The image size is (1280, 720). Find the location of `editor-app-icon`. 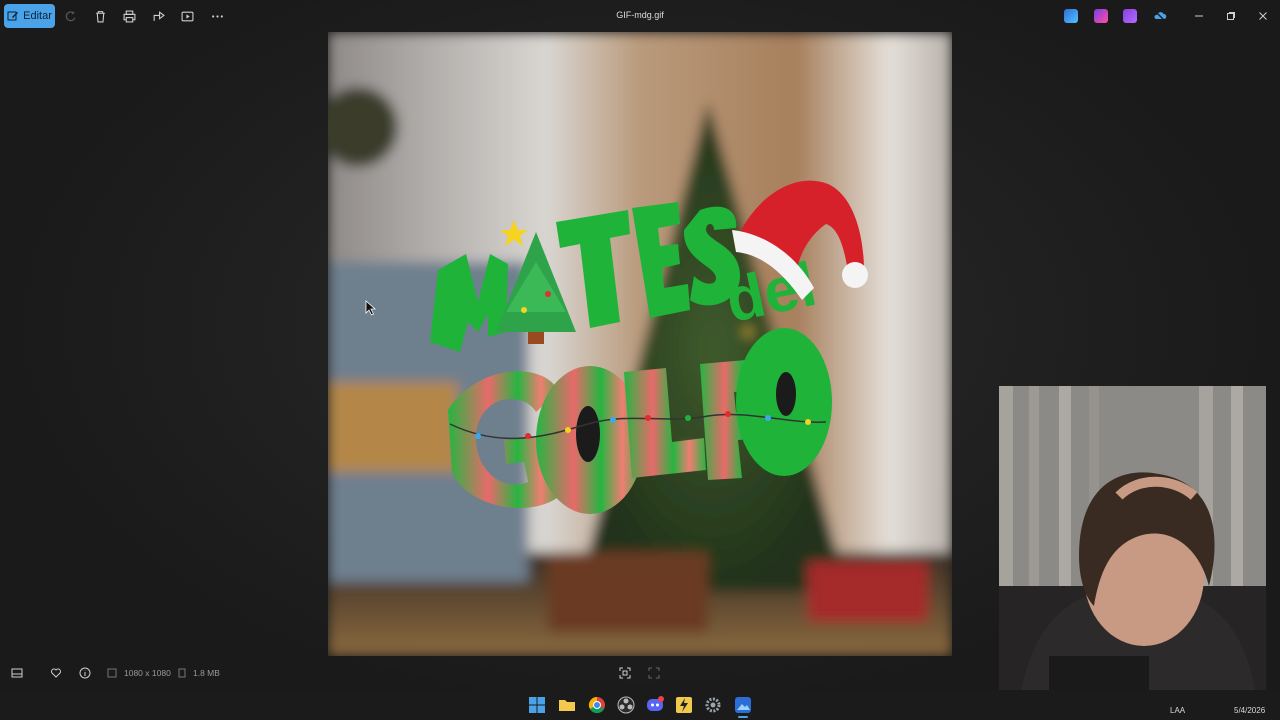

editor-app-icon is located at coordinates (1071, 16).